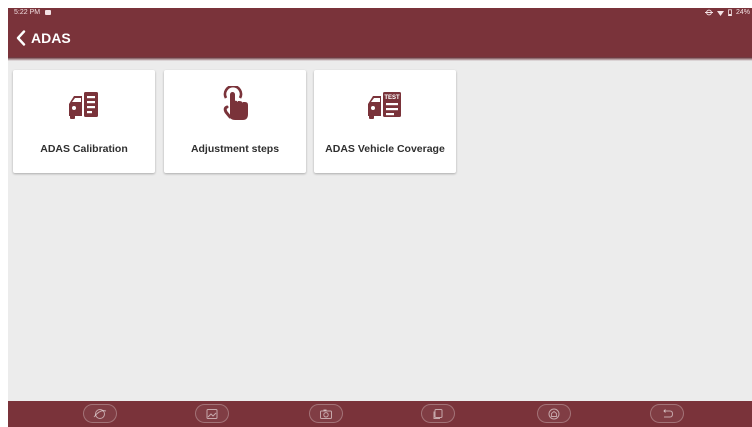 The image size is (752, 427). Describe the element at coordinates (48, 12) in the screenshot. I see `notification-icon` at that location.